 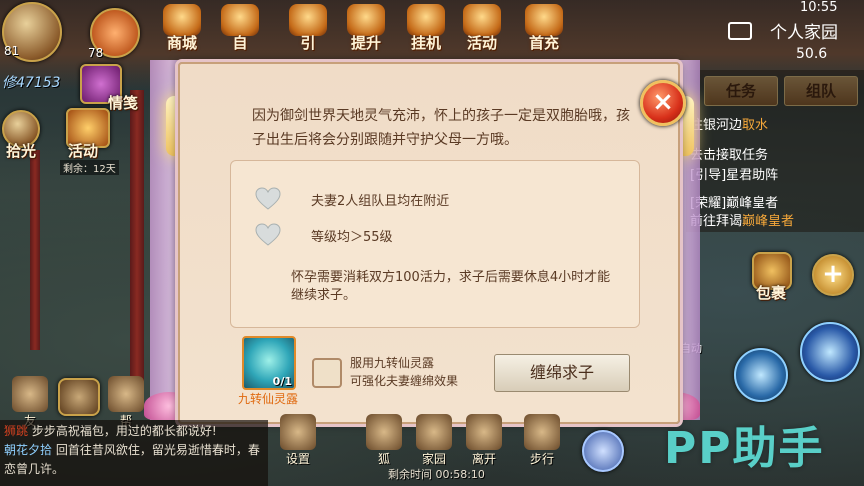 What do you see at coordinates (544, 29) in the screenshot?
I see `menu-first-charge-button: 首充` at bounding box center [544, 29].